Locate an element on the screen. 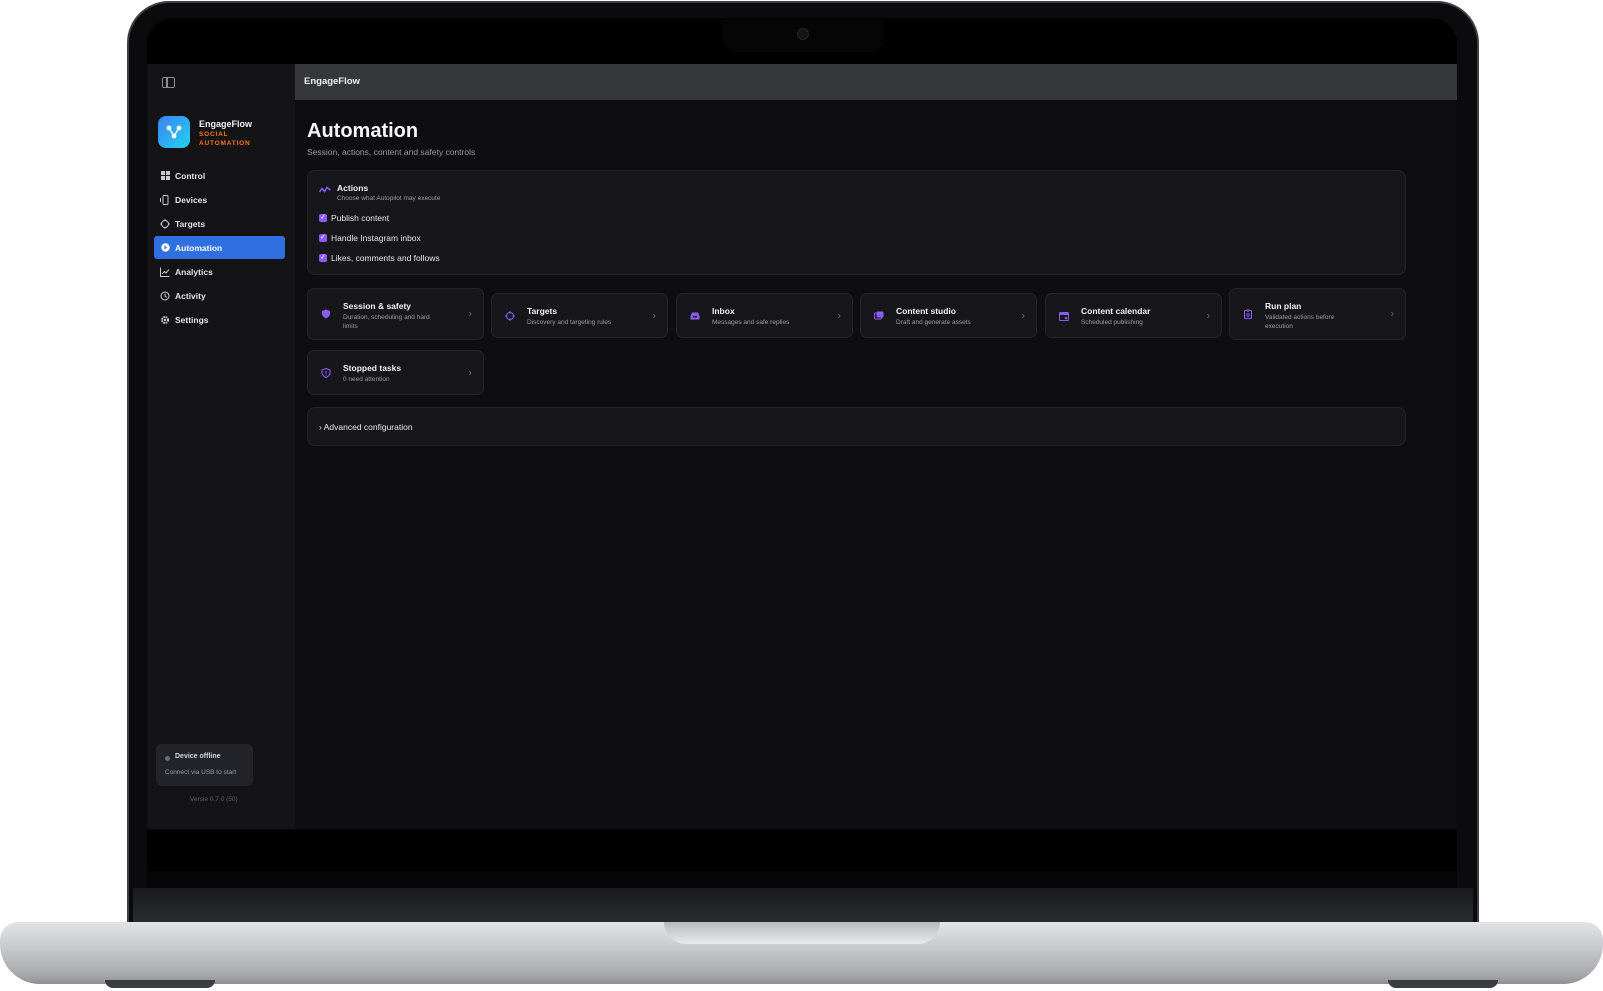  card-subtitle: Discovery and targeting rules is located at coordinates (569, 322).